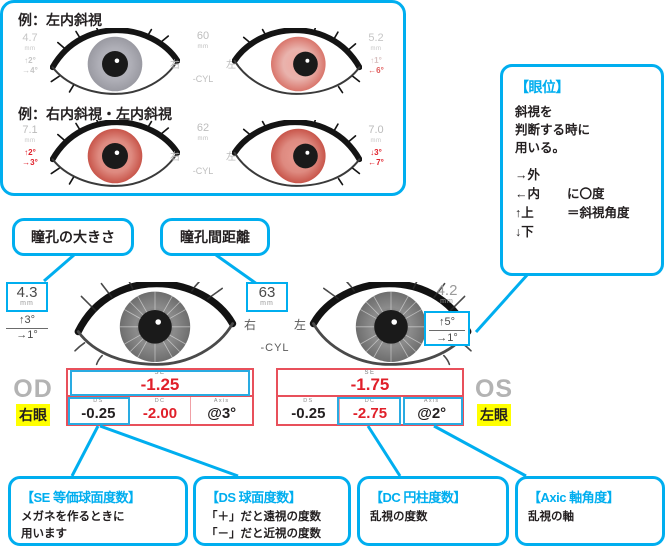  I want to click on example-row1-cyl: -CYL, so click(203, 79).